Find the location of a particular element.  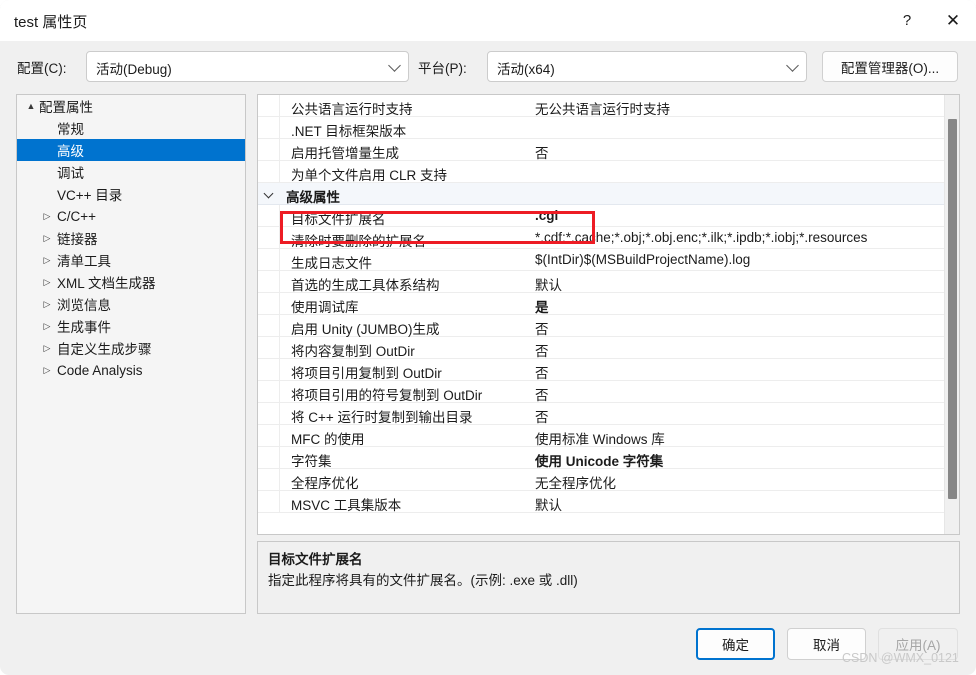

tree-item-label: 常规 is located at coordinates (70, 129).